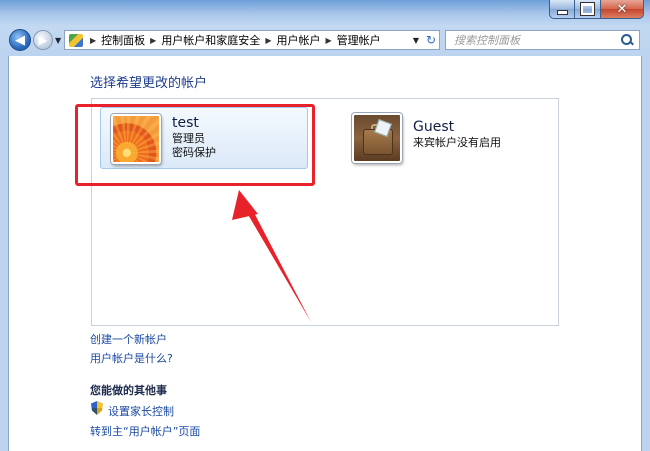 The image size is (650, 451). Describe the element at coordinates (141, 411) in the screenshot. I see `parental-controls-link: 设置家长控制` at that location.